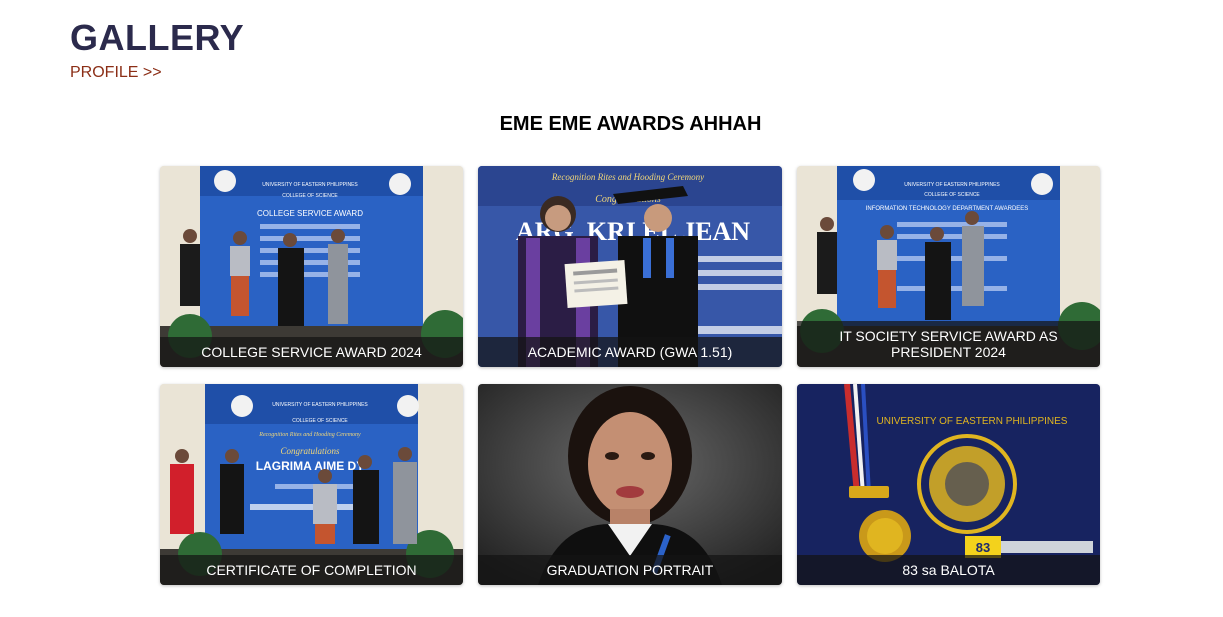 The image size is (1223, 617). Describe the element at coordinates (310, 466) in the screenshot. I see `svg-text: LAGRIMA AIME DY` at that location.